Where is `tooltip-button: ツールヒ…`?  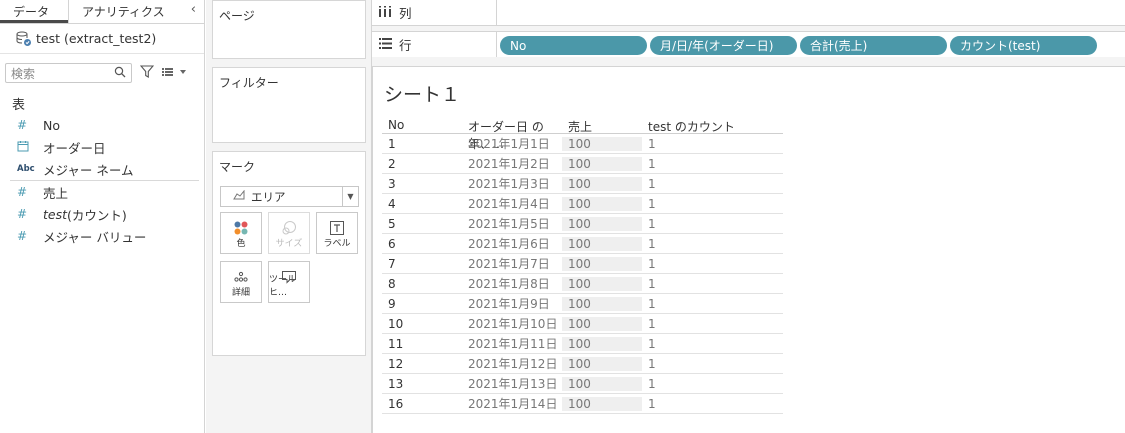 tooltip-button: ツールヒ… is located at coordinates (289, 282).